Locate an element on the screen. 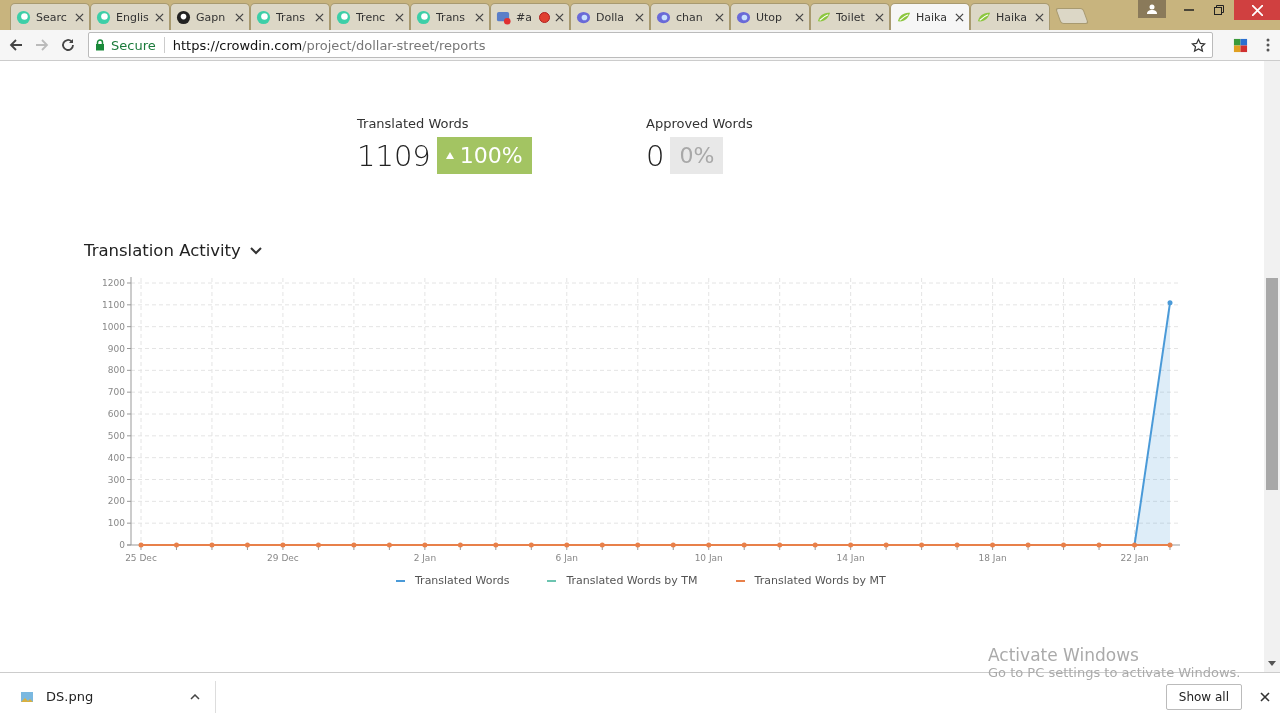 This screenshot has height=720, width=1280. browser-tab: Trenc is located at coordinates (370, 16).